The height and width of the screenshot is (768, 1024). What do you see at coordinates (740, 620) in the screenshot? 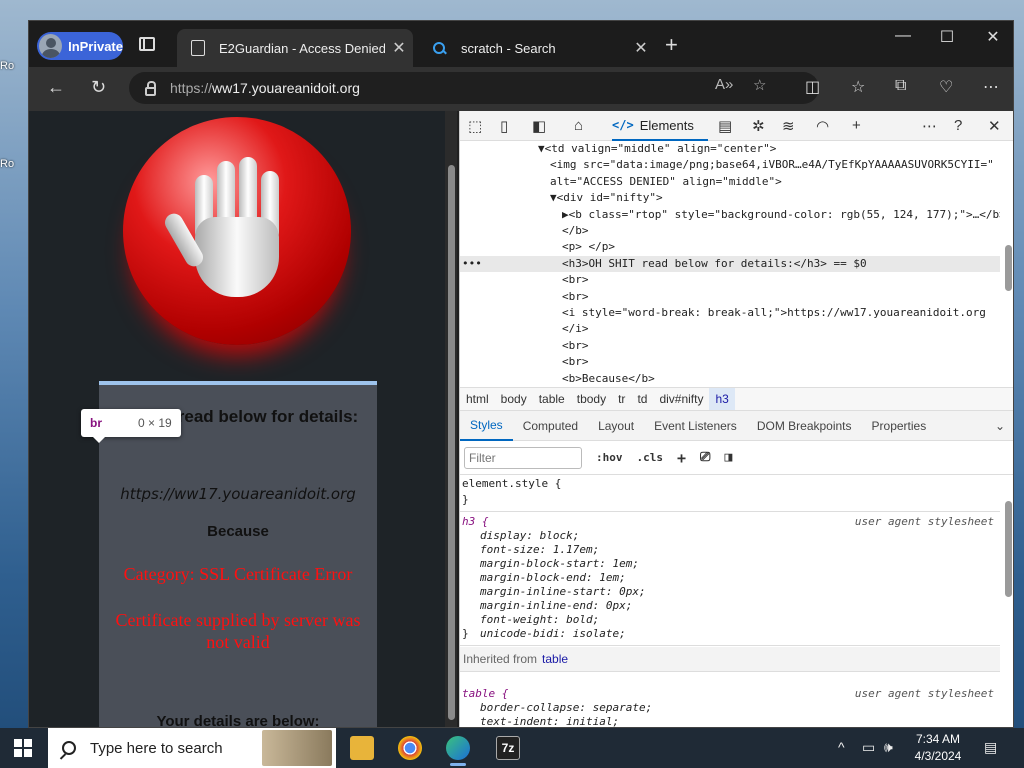
I see `css-property: font-weight: bold;` at bounding box center [740, 620].